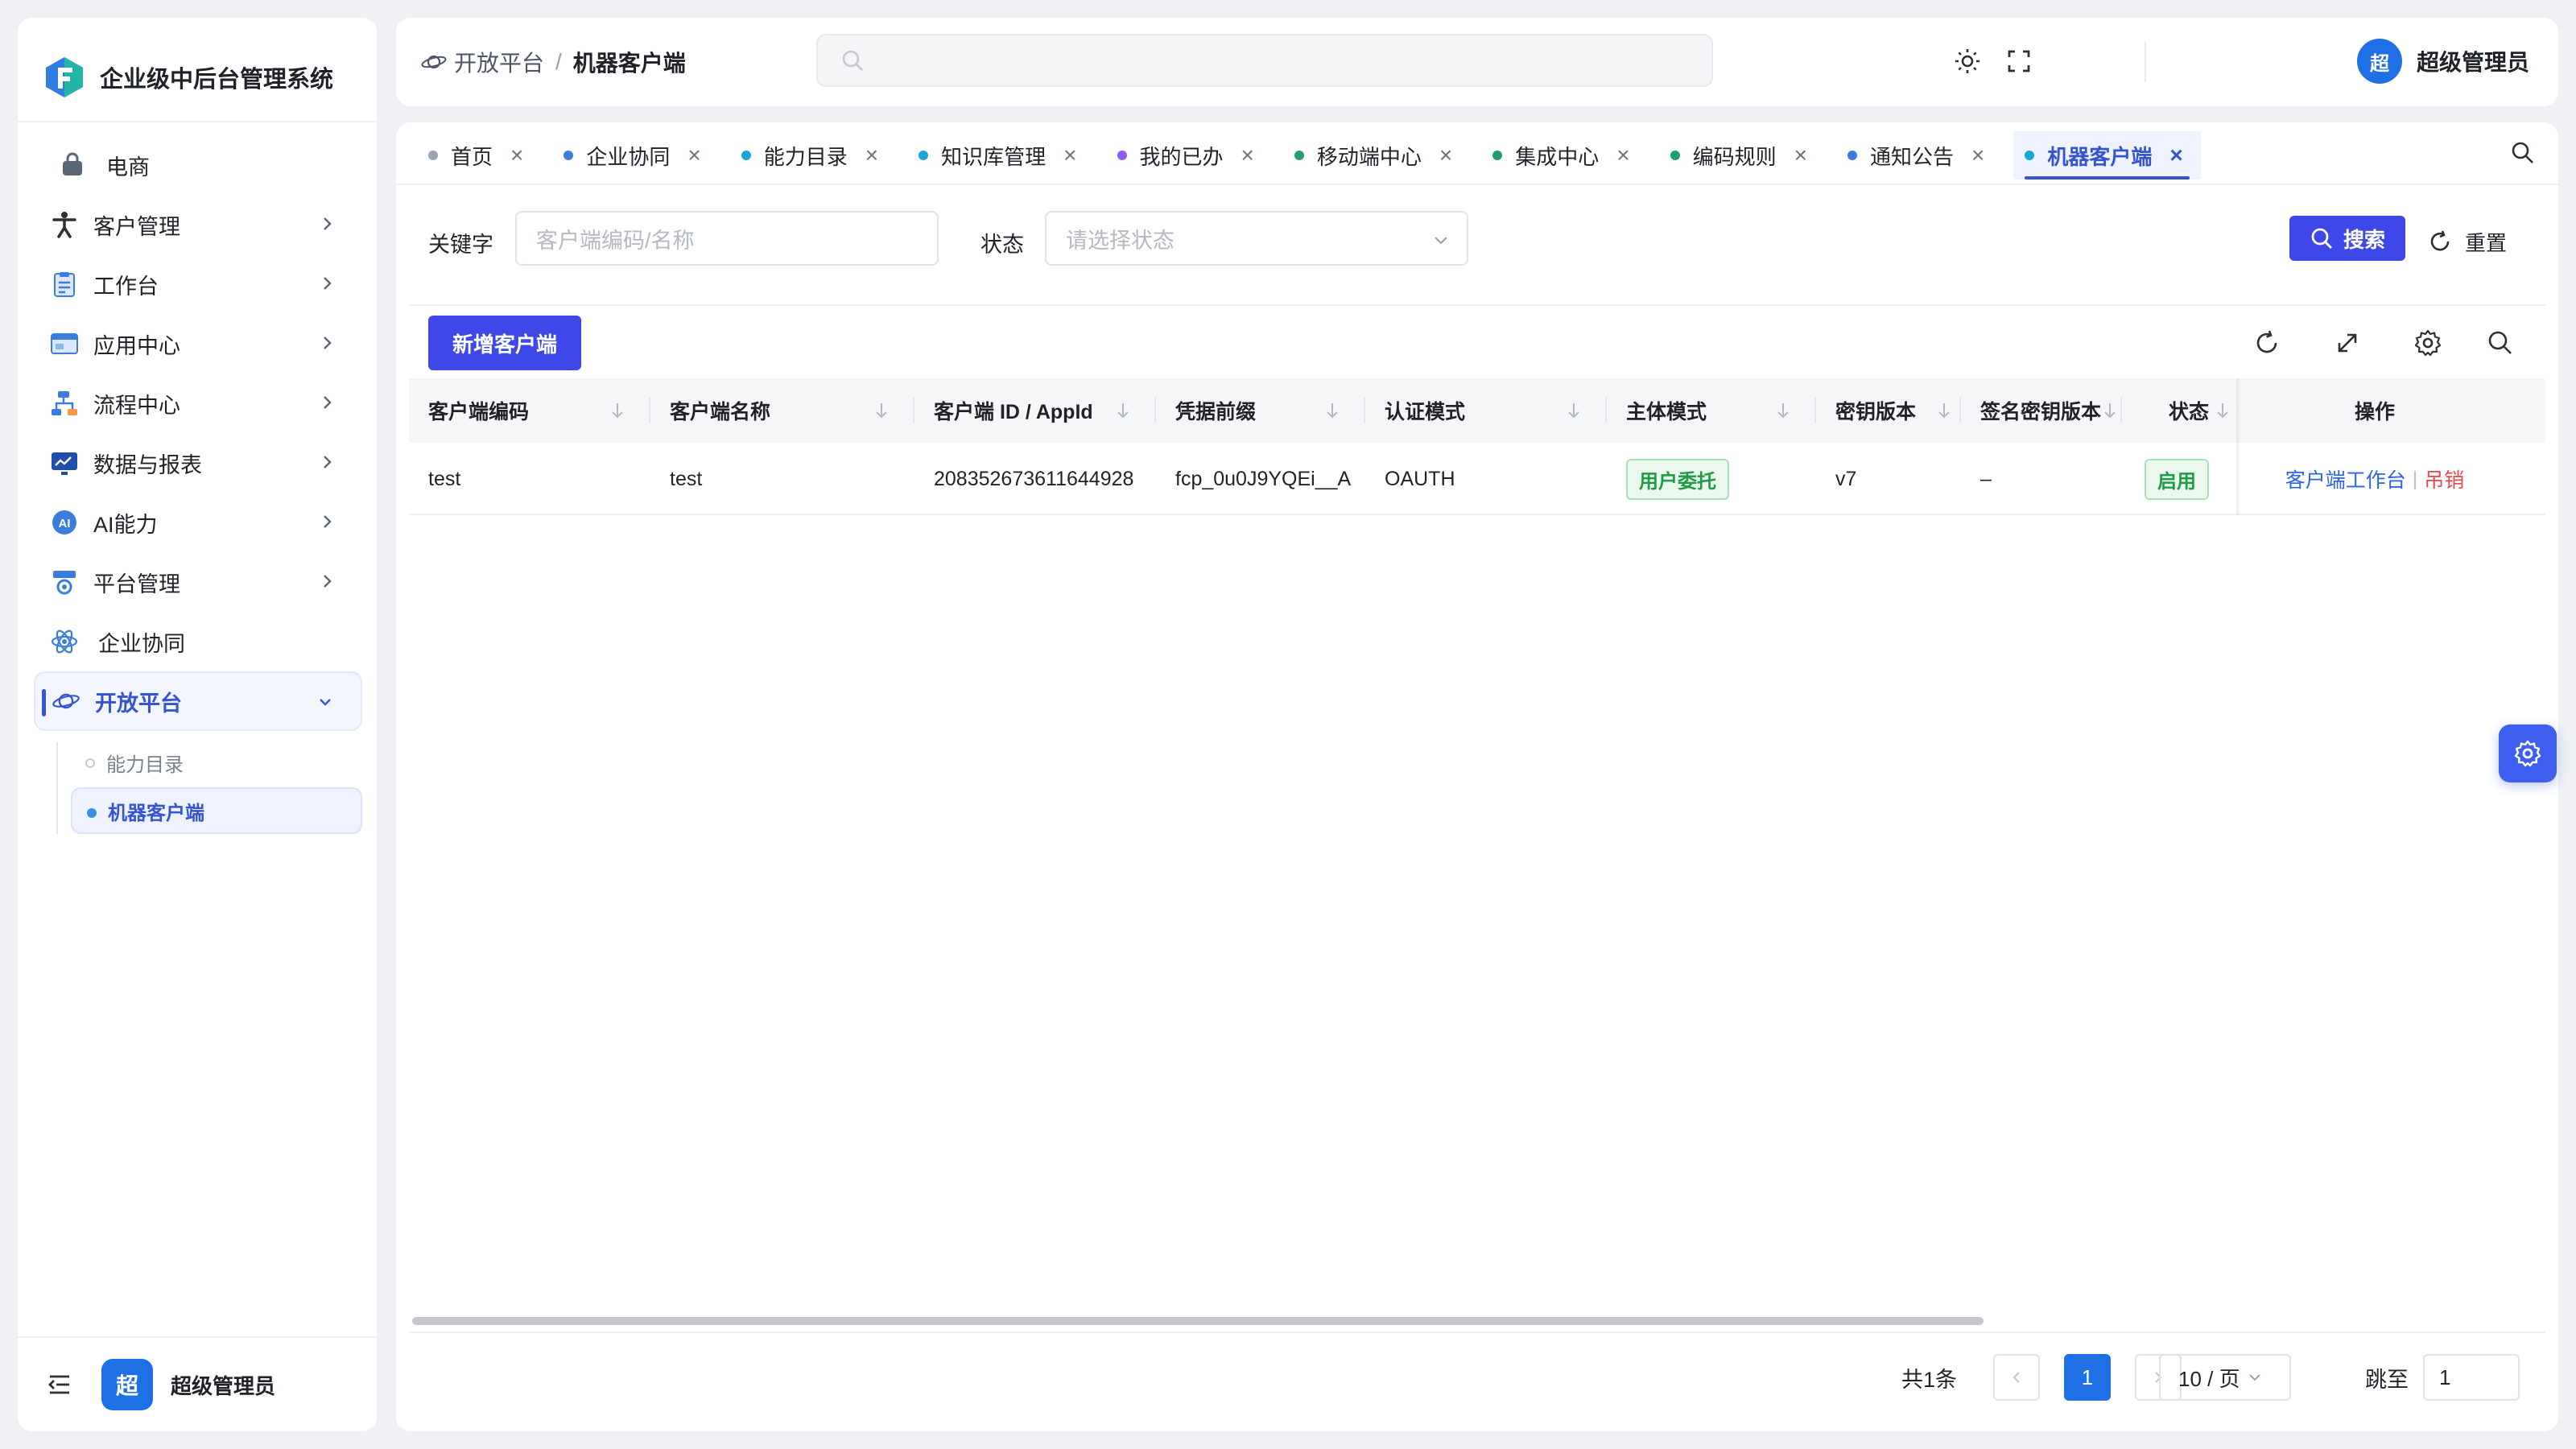  I want to click on cell-status: 启用, so click(2179, 479).